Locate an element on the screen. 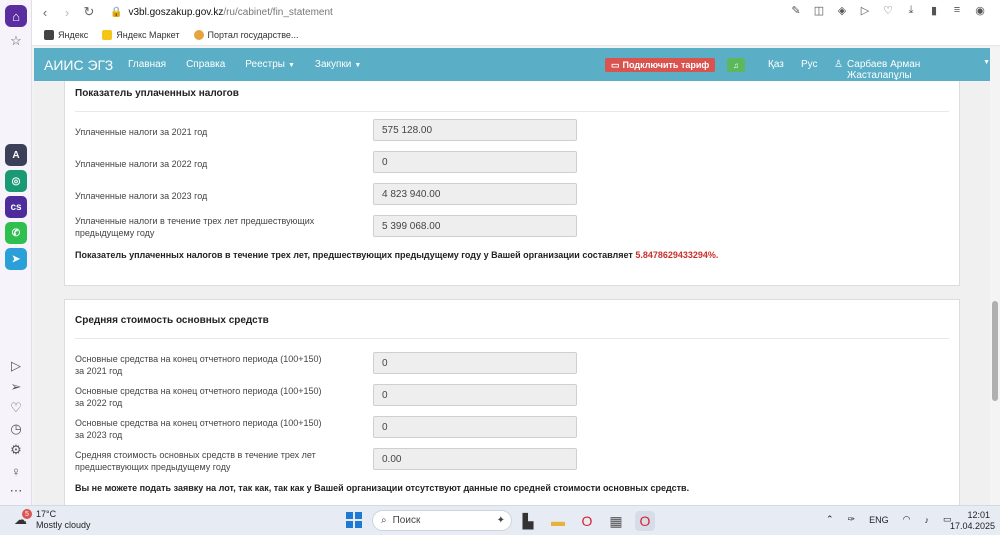 The height and width of the screenshot is (535, 1000). player-icon: ▷ is located at coordinates (16, 366).